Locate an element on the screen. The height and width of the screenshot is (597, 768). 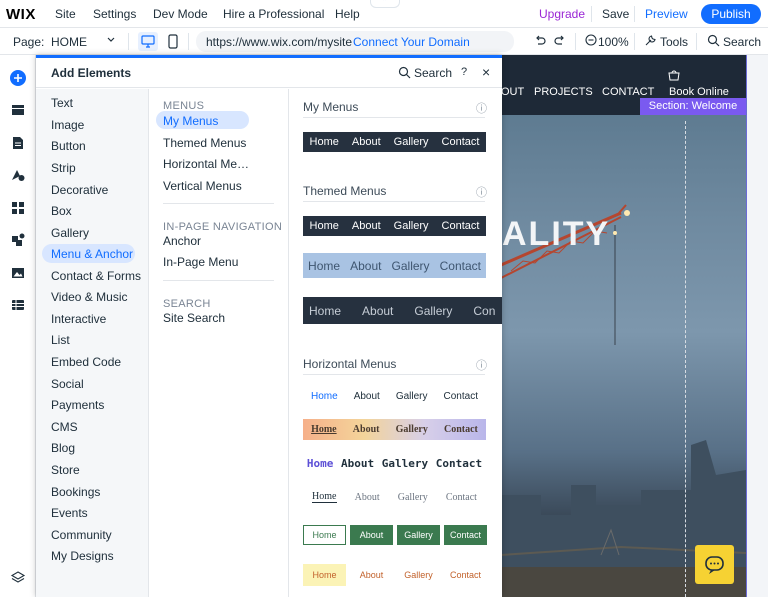
design-icon is located at coordinates (18, 175).